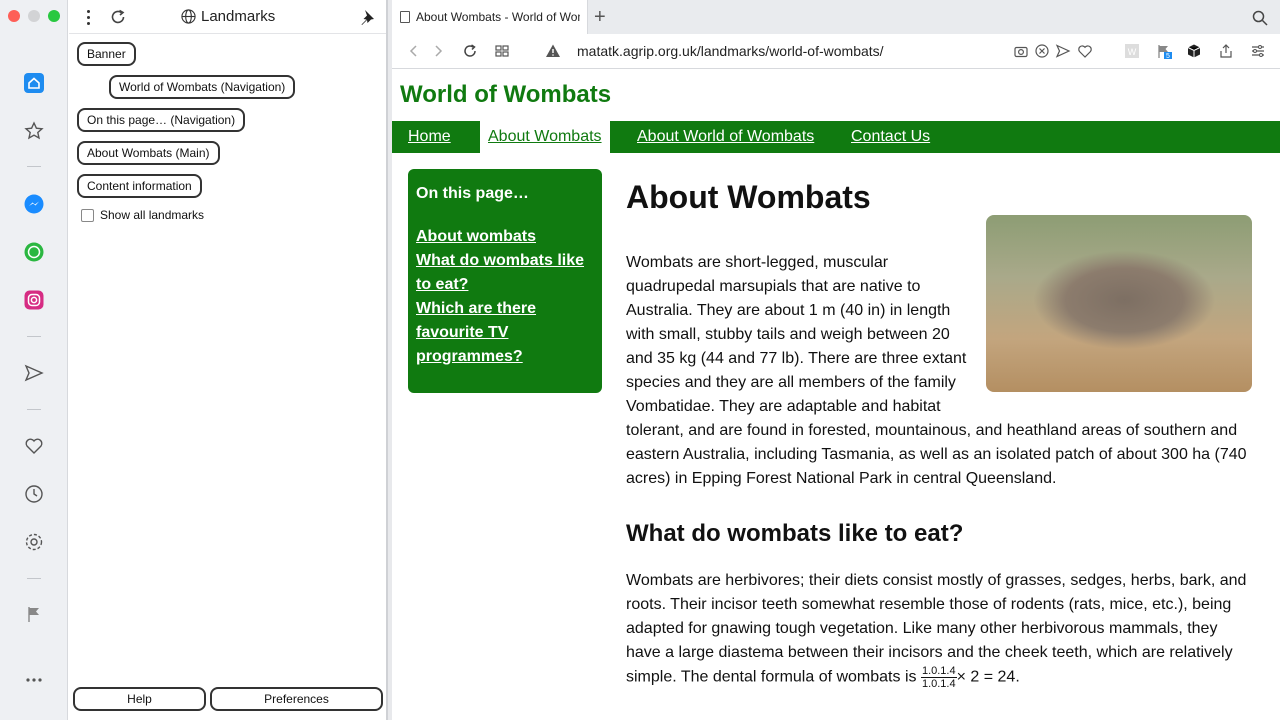 This screenshot has width=1280, height=720. Describe the element at coordinates (34, 680) in the screenshot. I see `more-icon` at that location.